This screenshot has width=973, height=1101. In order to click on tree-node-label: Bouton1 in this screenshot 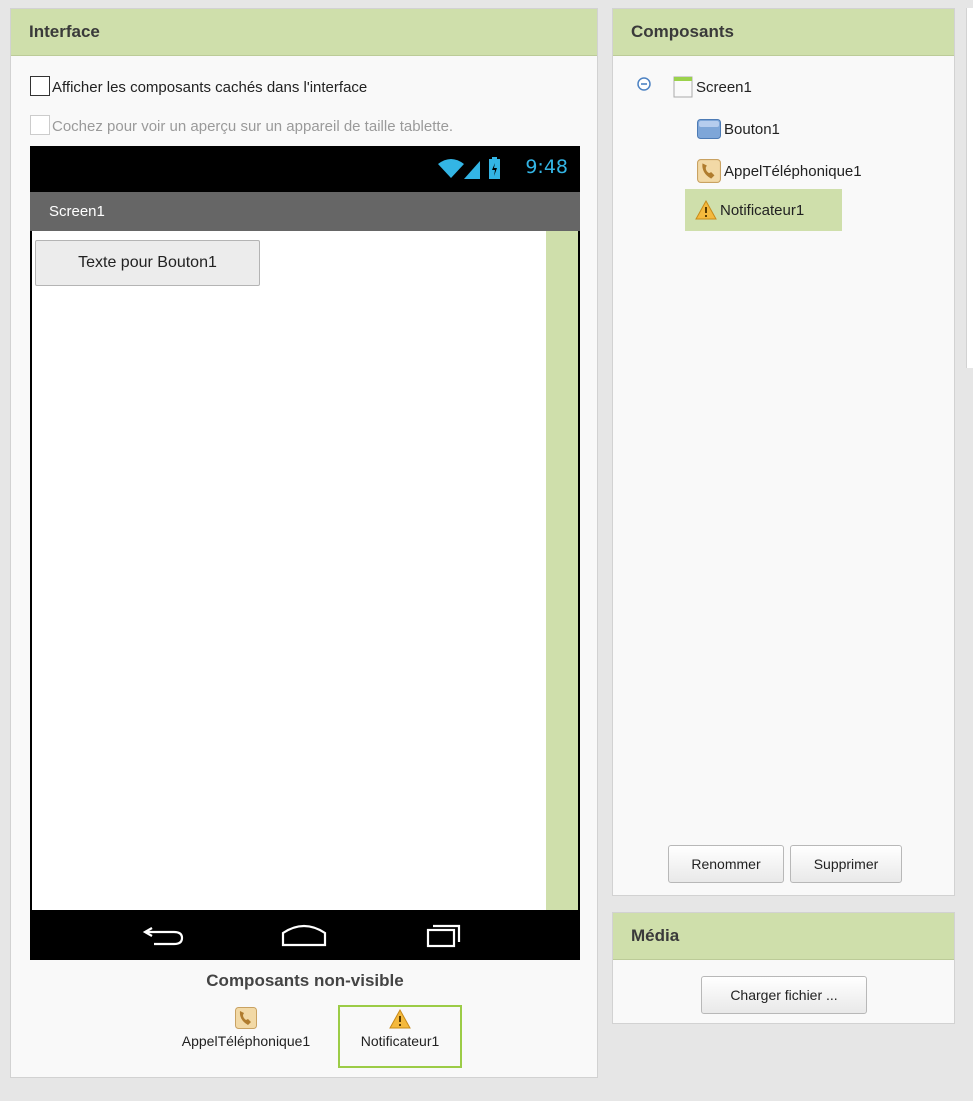, I will do `click(752, 129)`.